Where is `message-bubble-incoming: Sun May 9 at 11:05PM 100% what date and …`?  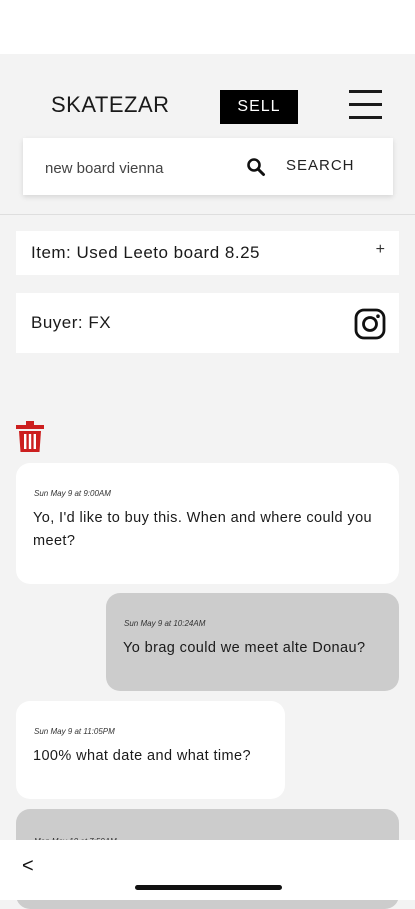
message-bubble-incoming: Sun May 9 at 11:05PM 100% what date and … is located at coordinates (150, 750).